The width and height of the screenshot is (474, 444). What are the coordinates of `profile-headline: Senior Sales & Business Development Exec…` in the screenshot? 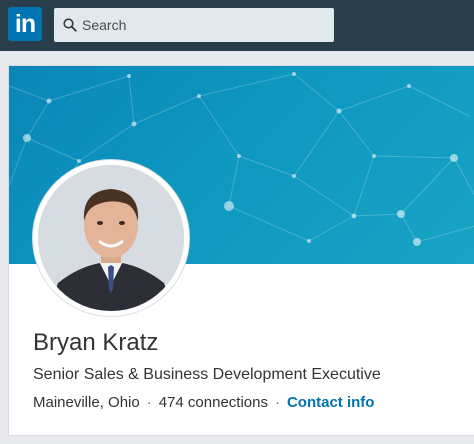 It's located at (207, 374).